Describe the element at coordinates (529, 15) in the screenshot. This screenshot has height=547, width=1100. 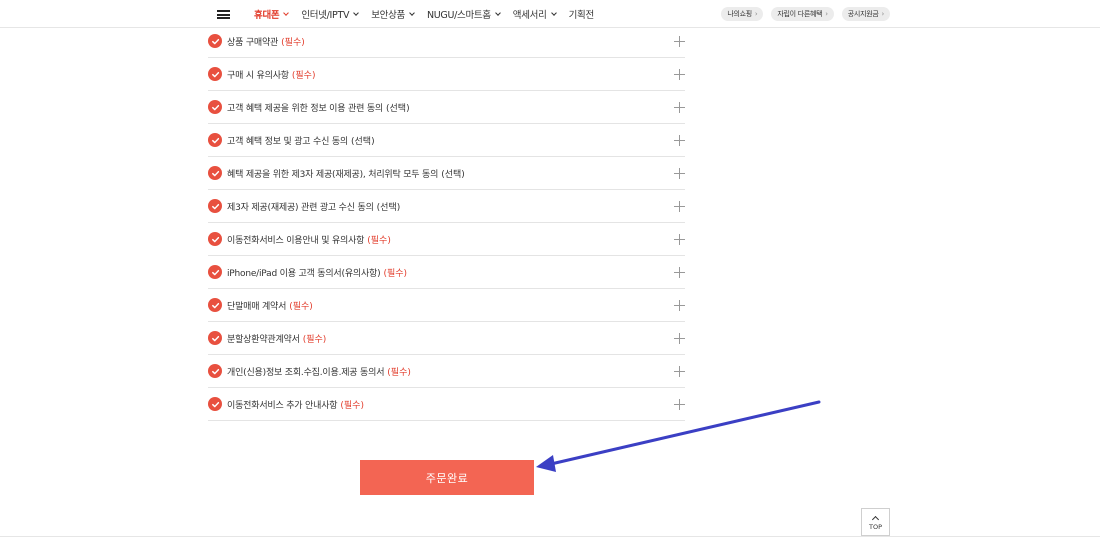
I see `nav-item-label: 액세서리` at that location.